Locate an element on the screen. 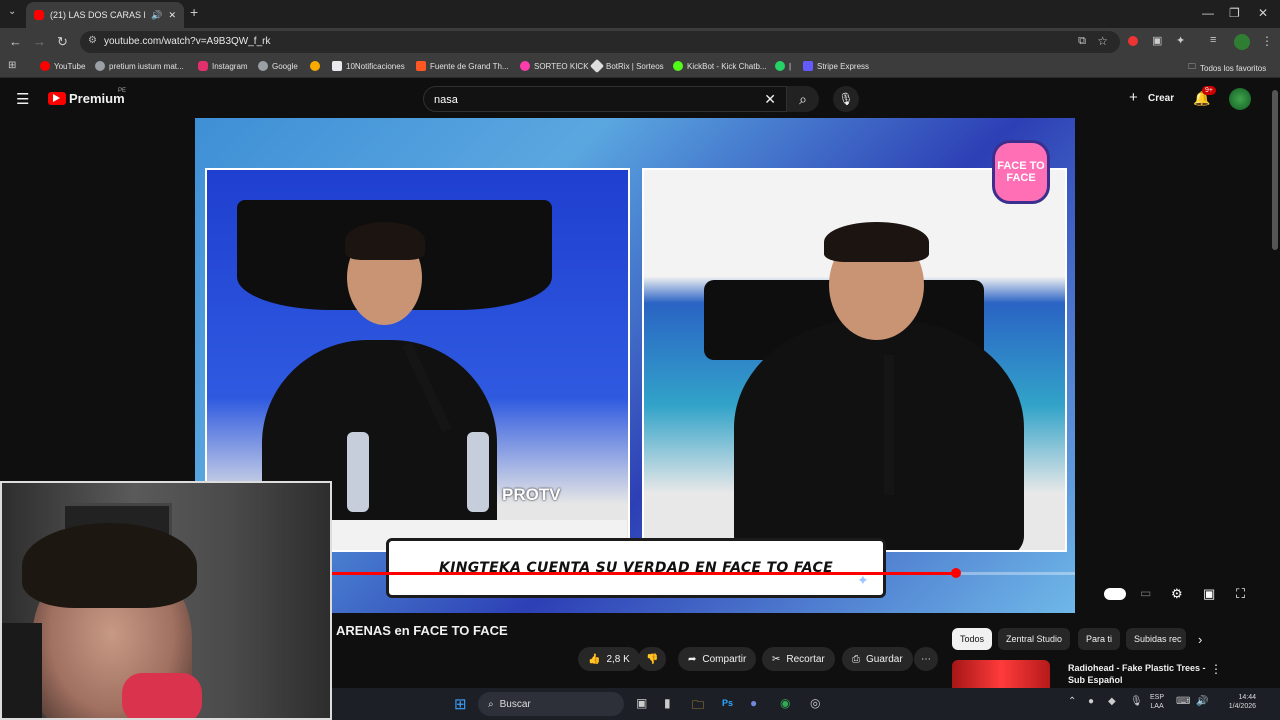  page-scrollbar is located at coordinates (1275, 170).